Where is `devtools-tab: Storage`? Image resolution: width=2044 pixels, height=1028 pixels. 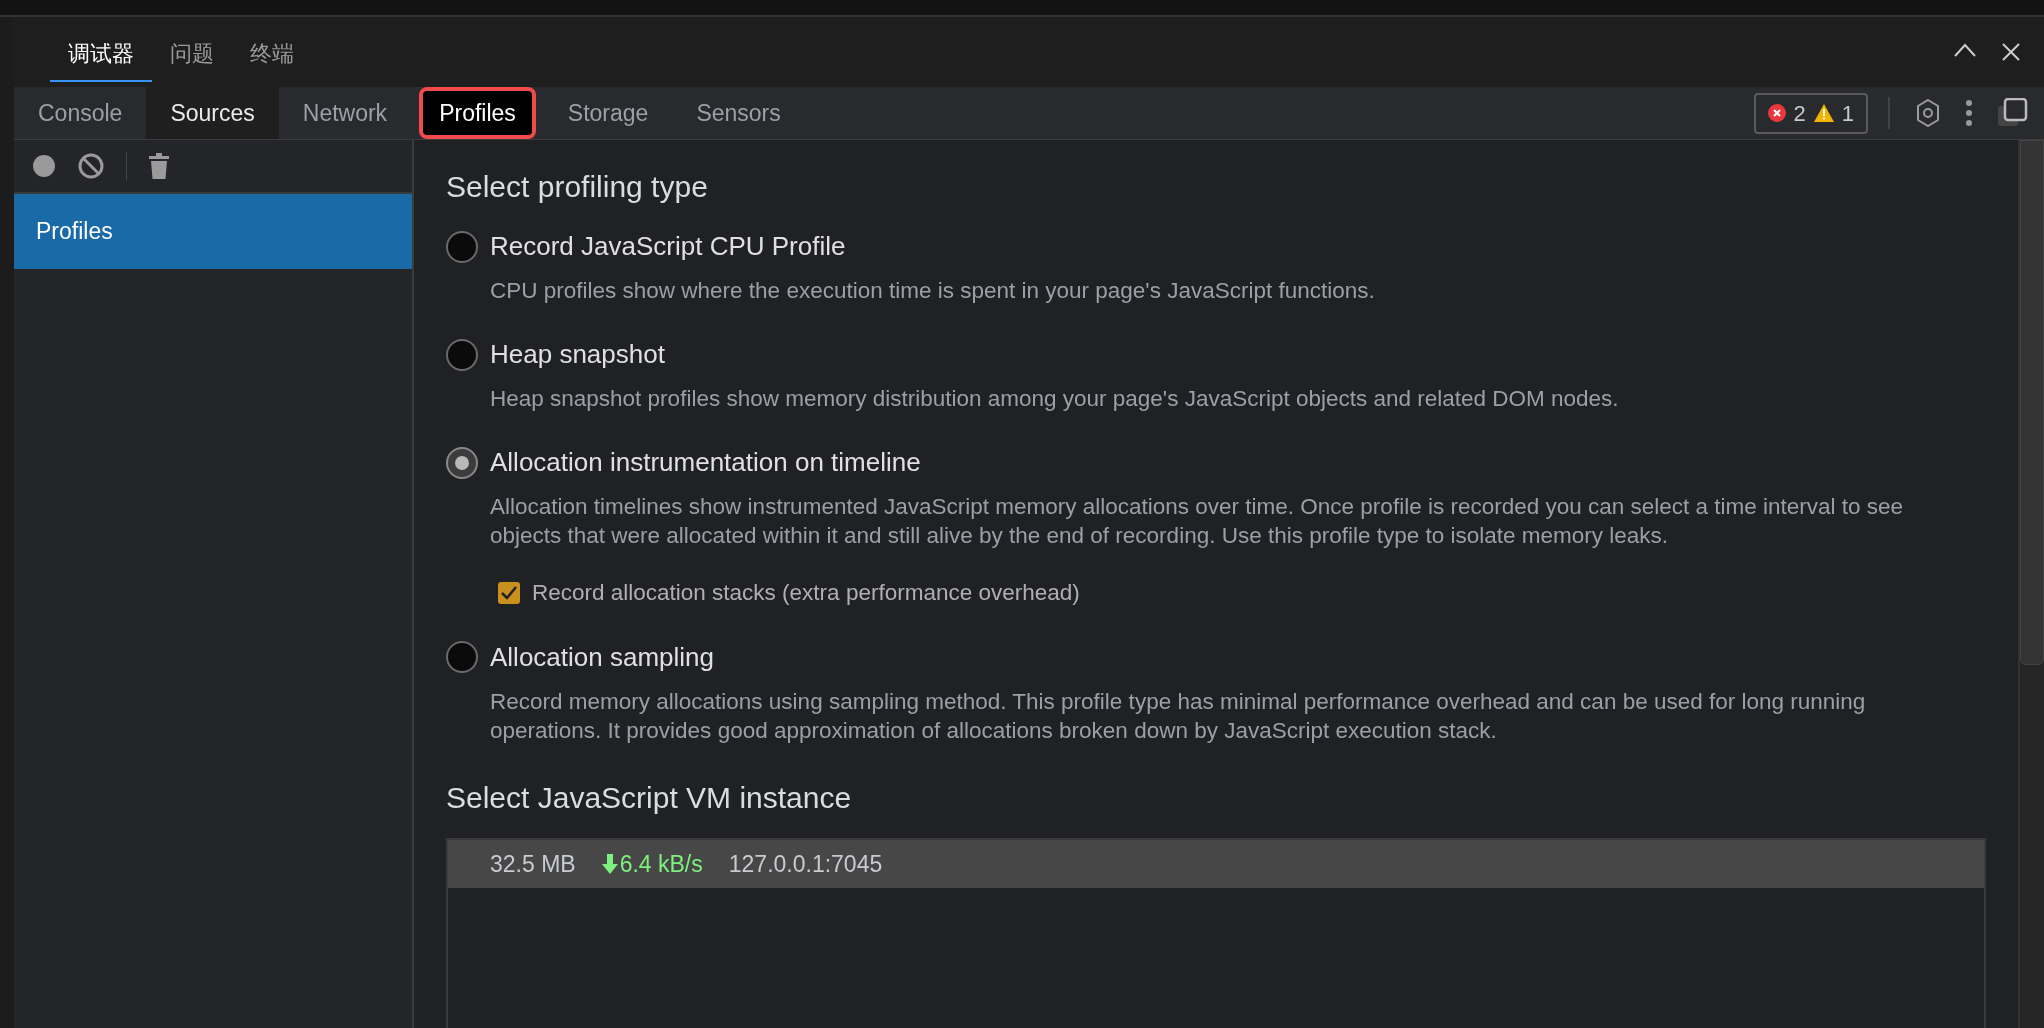
devtools-tab: Storage is located at coordinates (608, 113).